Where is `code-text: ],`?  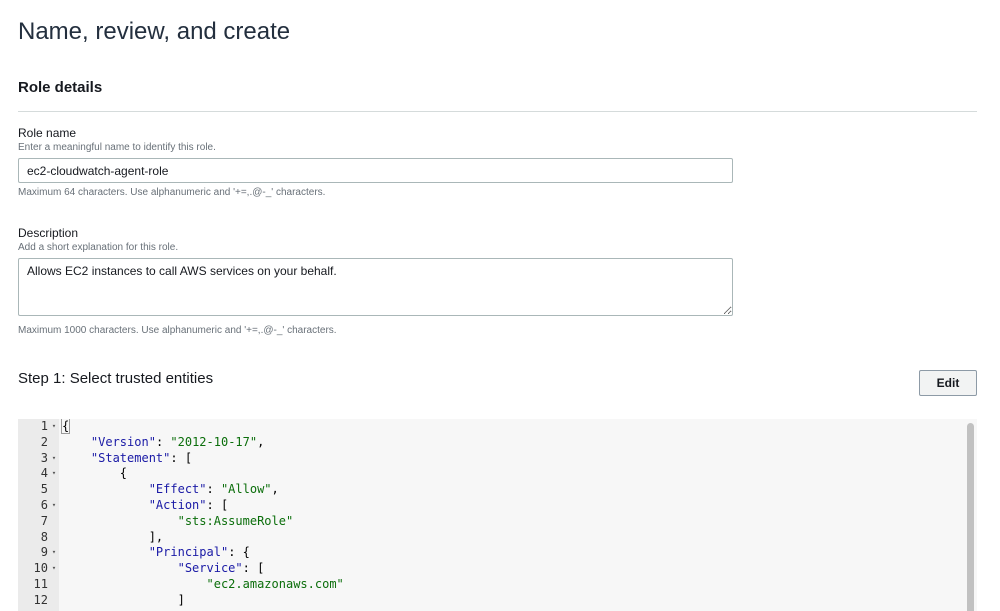 code-text: ], is located at coordinates (112, 538).